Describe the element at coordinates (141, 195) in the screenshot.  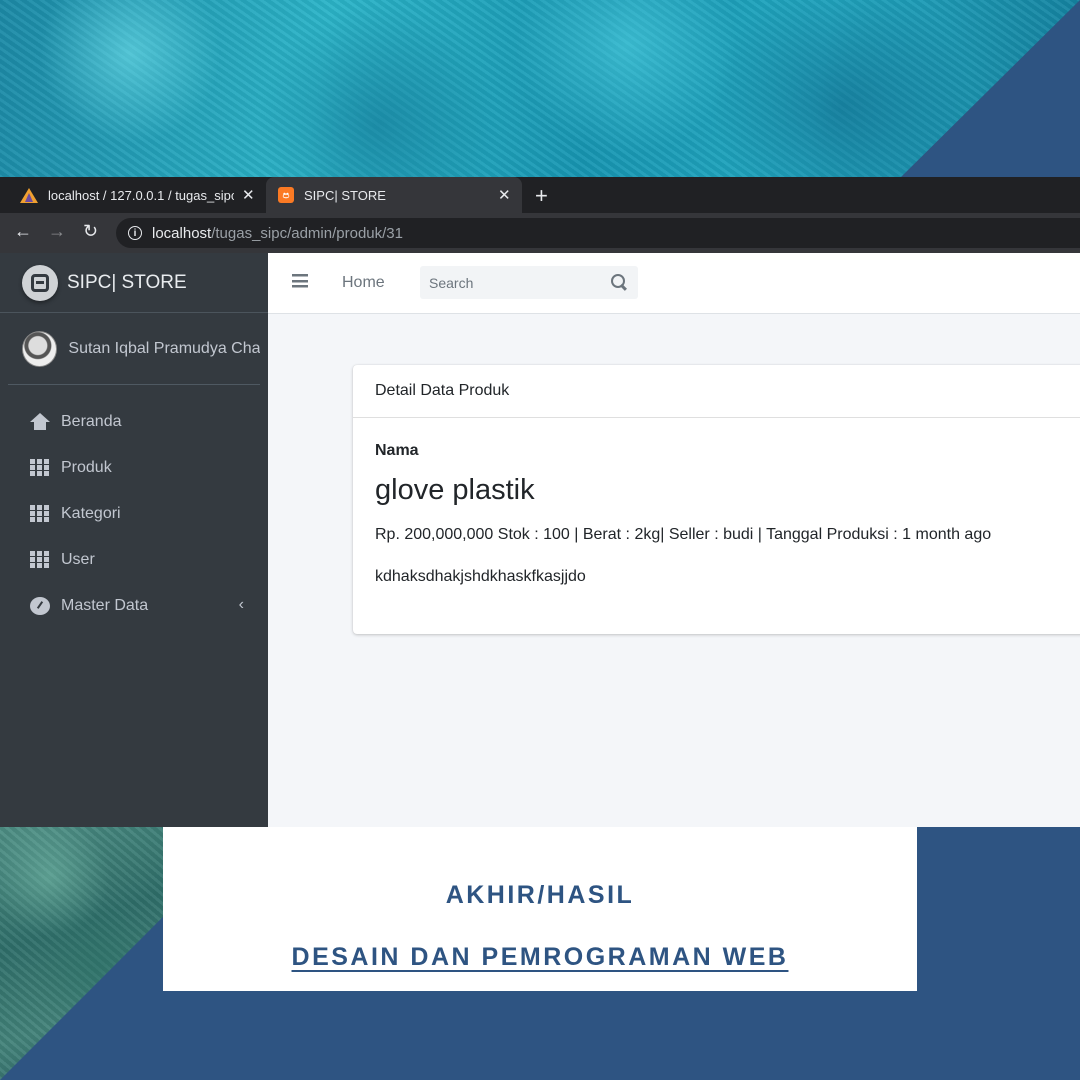
I see `tab-title: localhost / 127.0.0.1 / tugas_sipc` at that location.